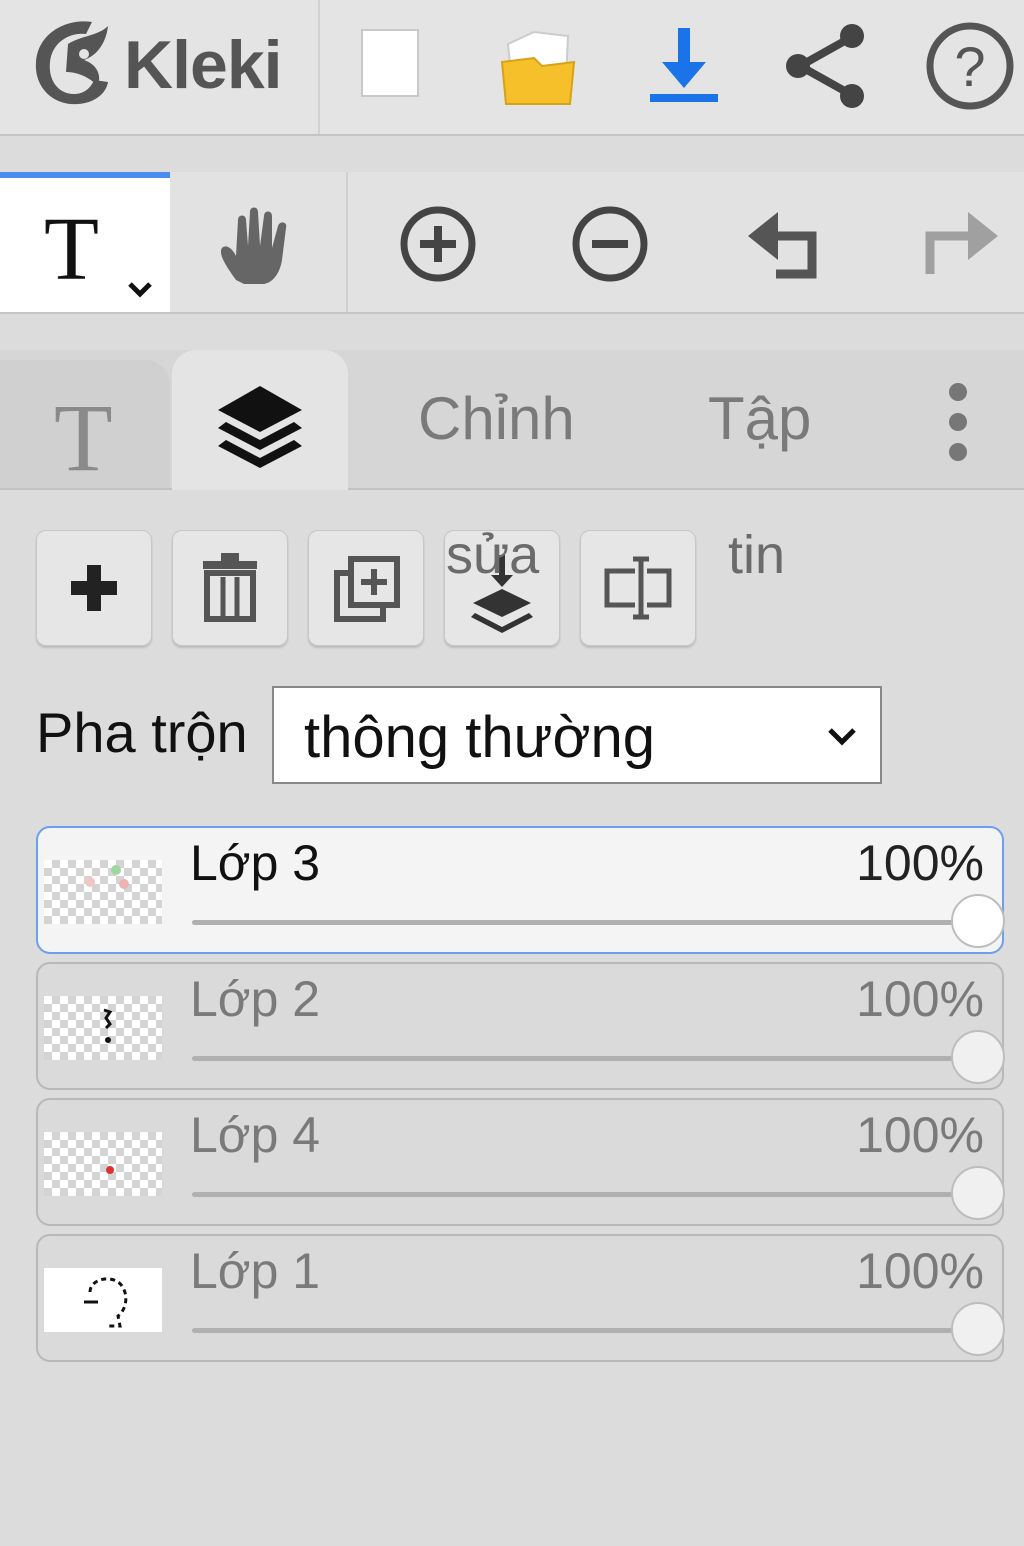 The image size is (1024, 1546). I want to click on trash-icon, so click(230, 587).